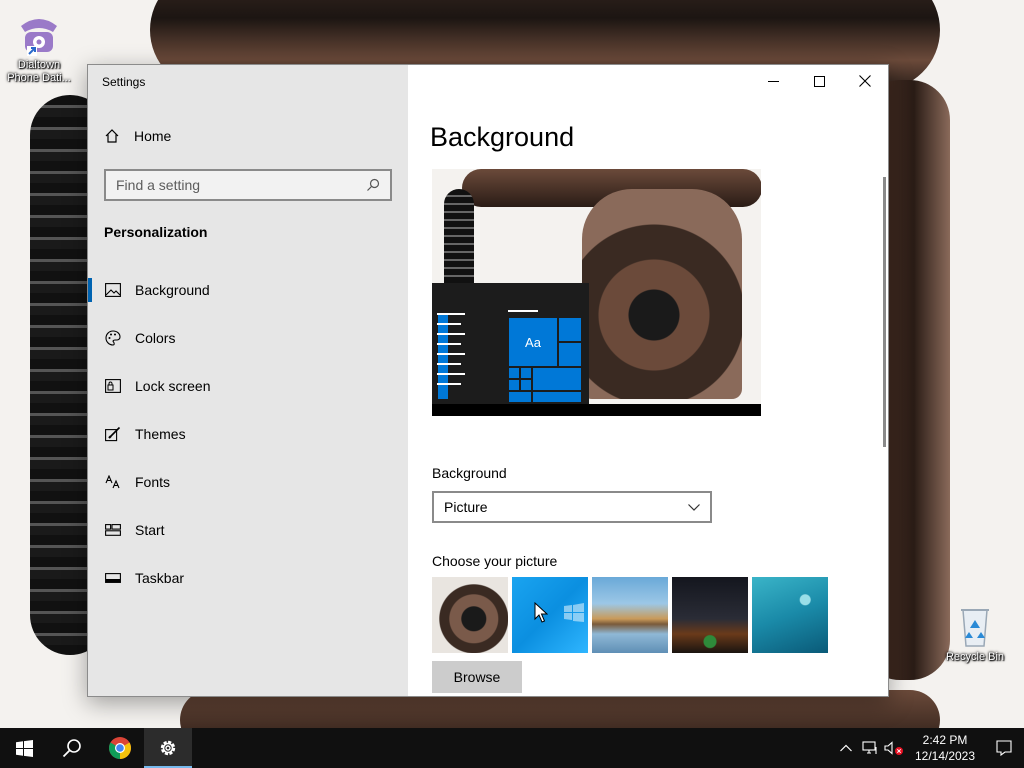  I want to click on volume-button, so click(894, 748).